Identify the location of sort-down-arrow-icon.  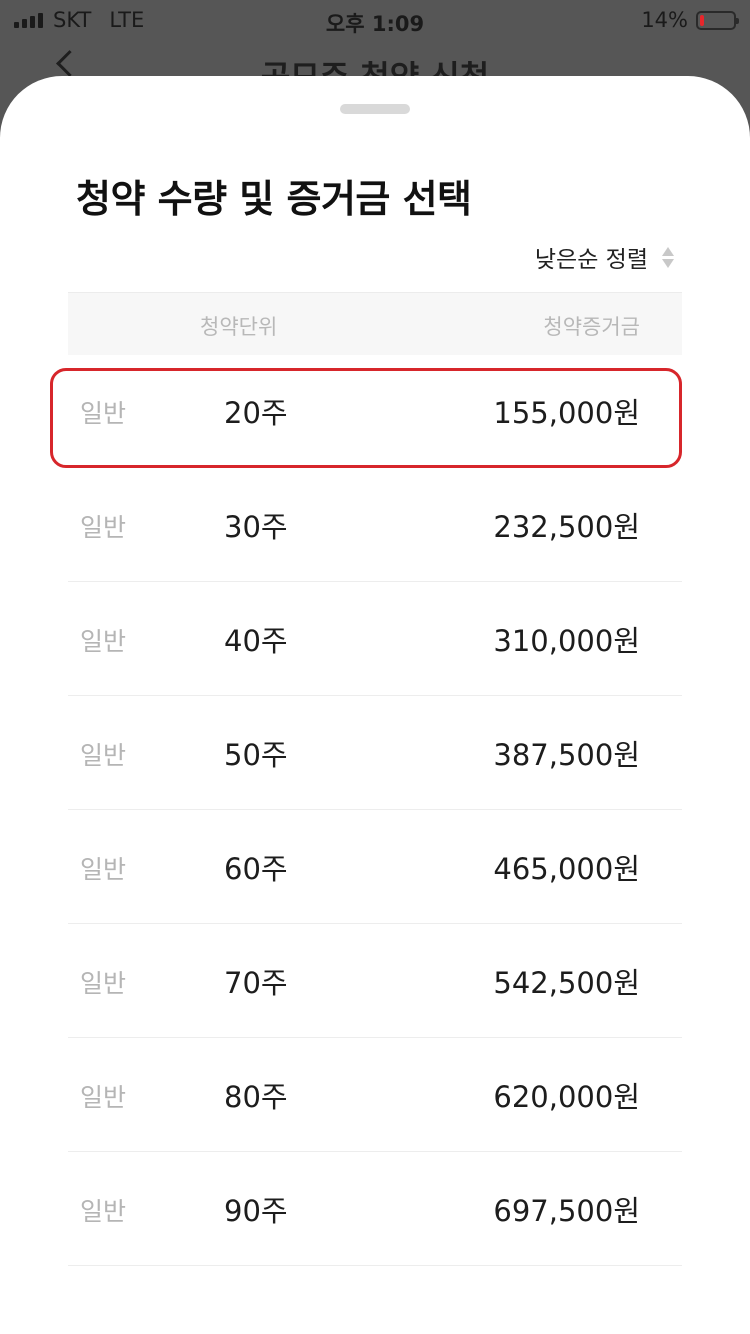
(668, 263).